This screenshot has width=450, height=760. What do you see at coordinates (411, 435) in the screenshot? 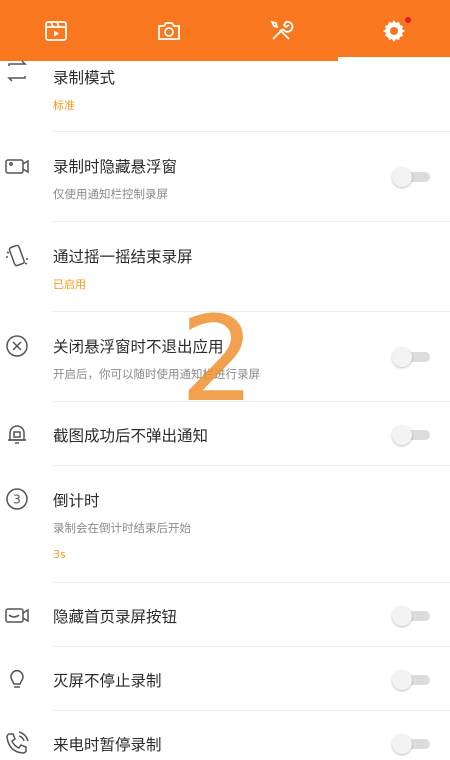
I see `screenshot-notify-toggle` at bounding box center [411, 435].